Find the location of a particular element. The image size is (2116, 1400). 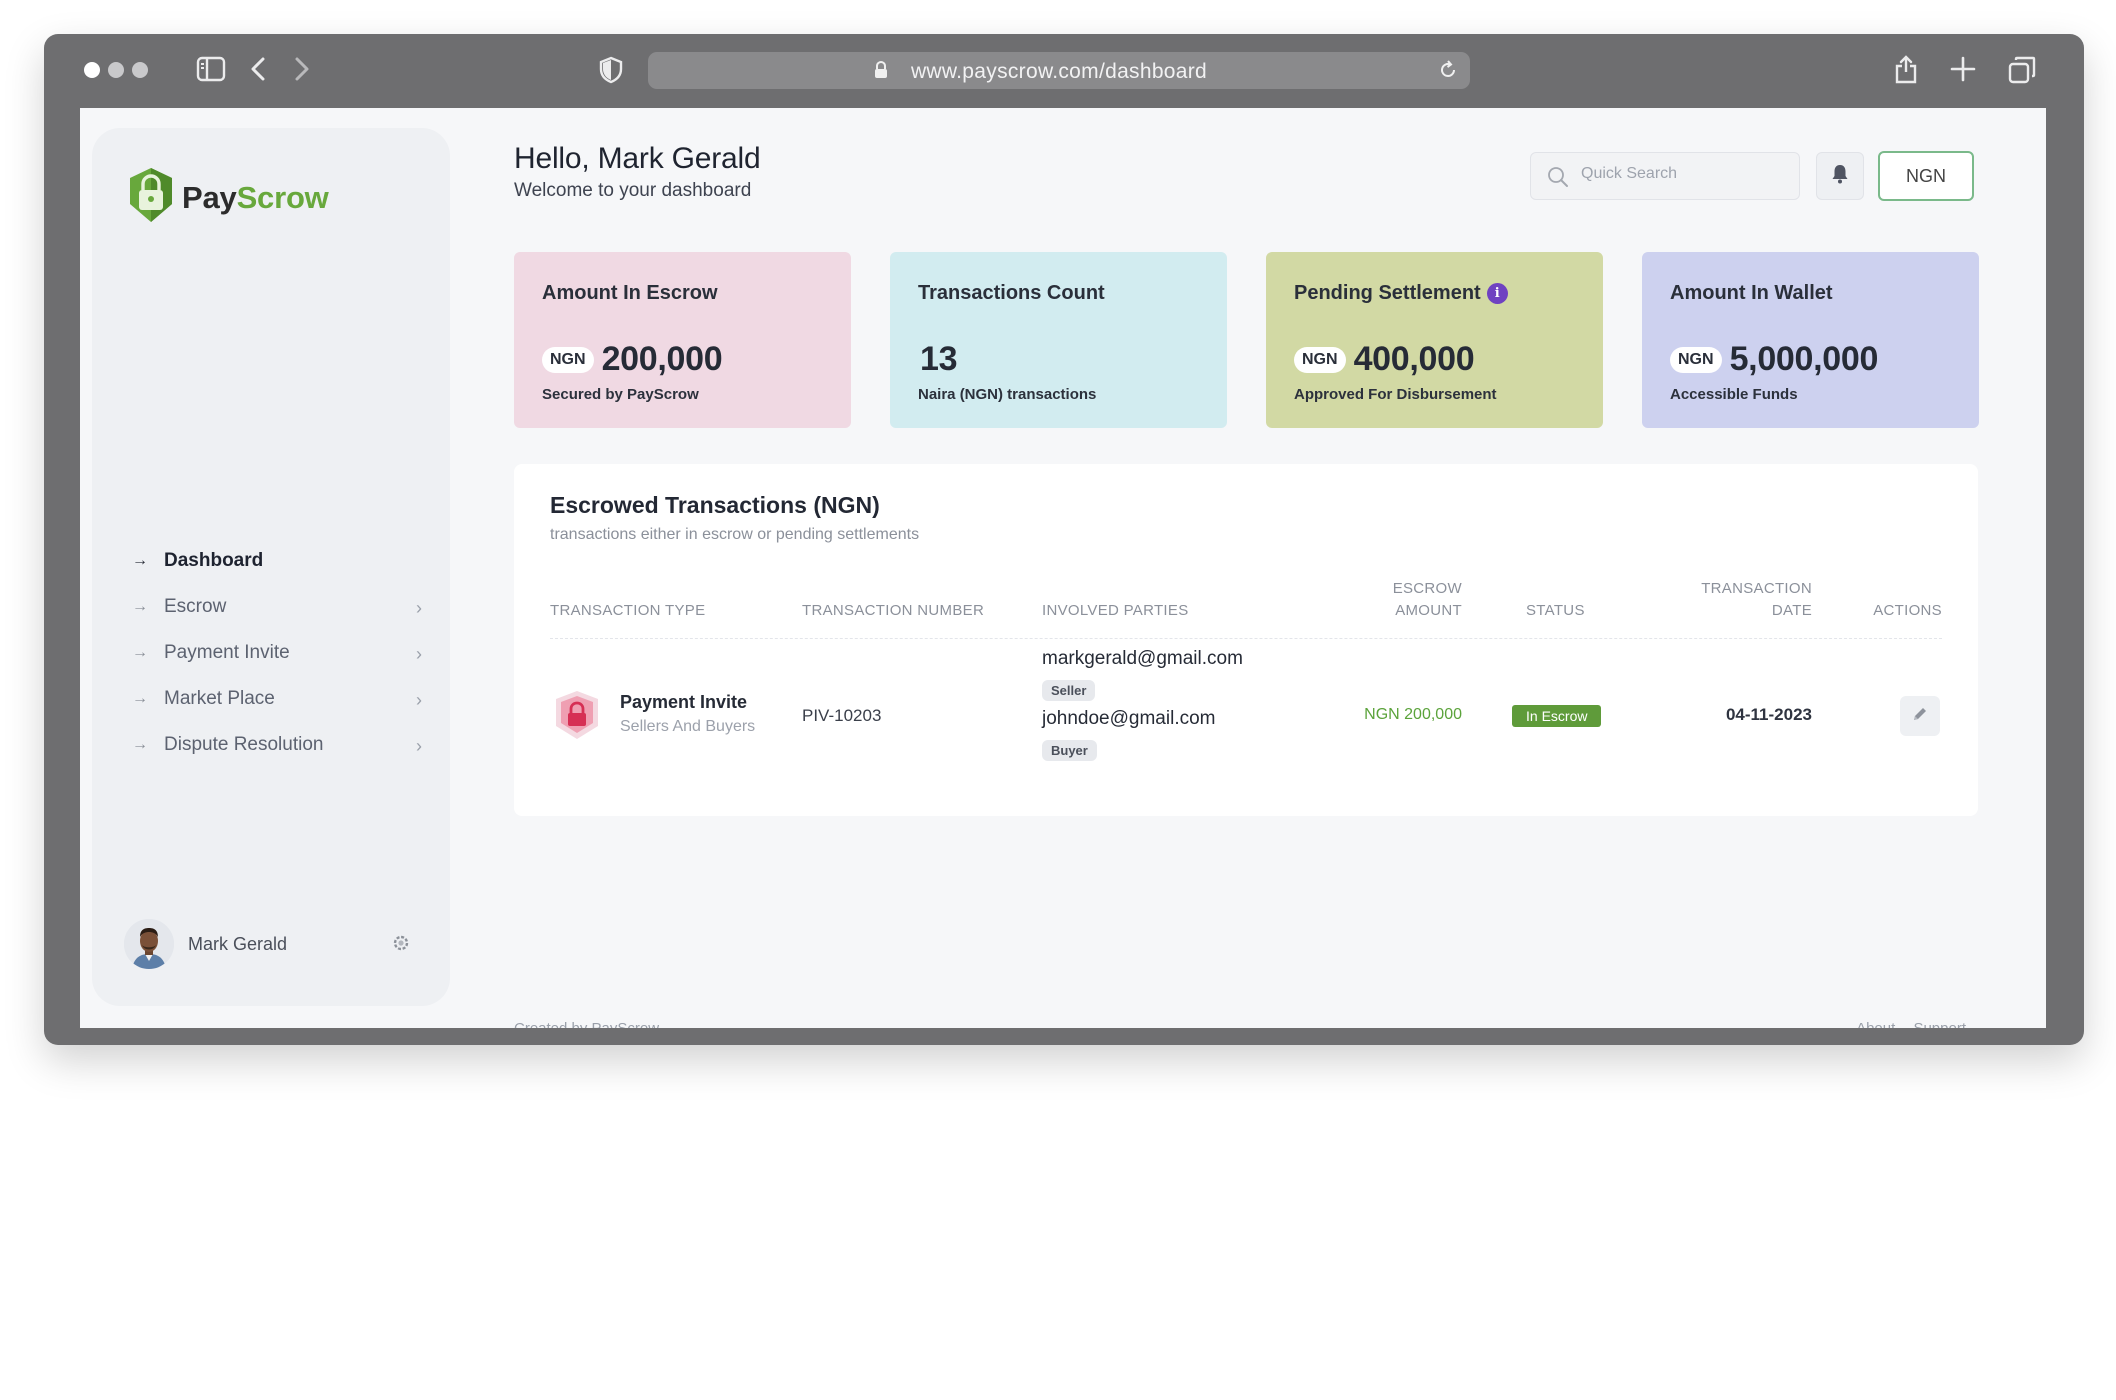

card-subtitle: Naira (NGN) transactions is located at coordinates (1007, 394).